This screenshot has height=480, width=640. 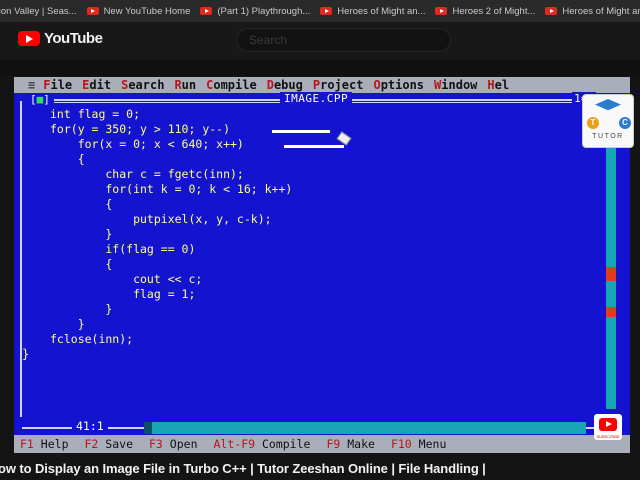 I want to click on youtube-logo-text: YouTube, so click(x=73, y=38).